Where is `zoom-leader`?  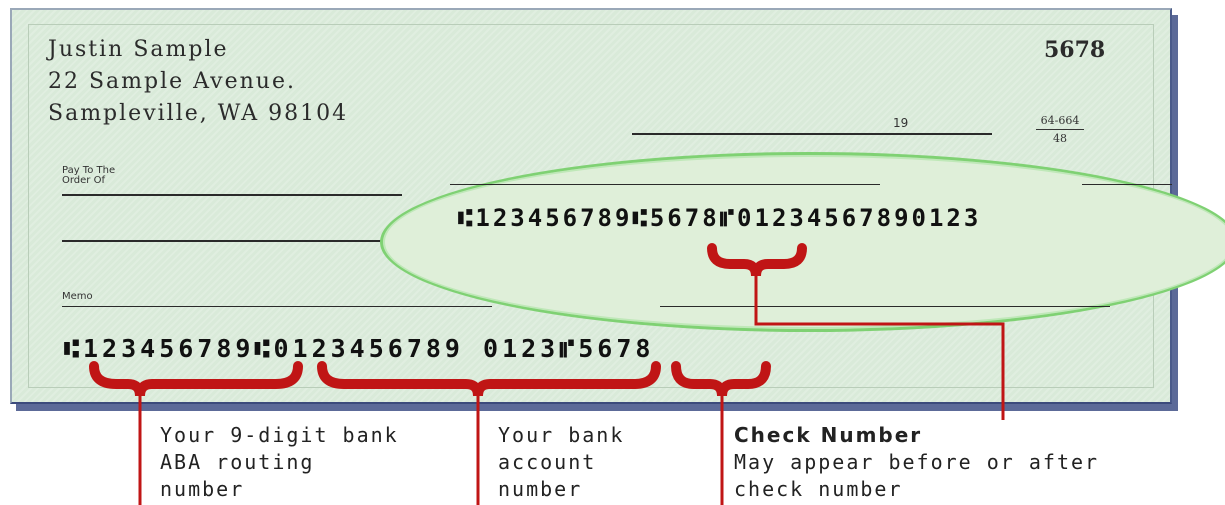 zoom-leader is located at coordinates (879, 348).